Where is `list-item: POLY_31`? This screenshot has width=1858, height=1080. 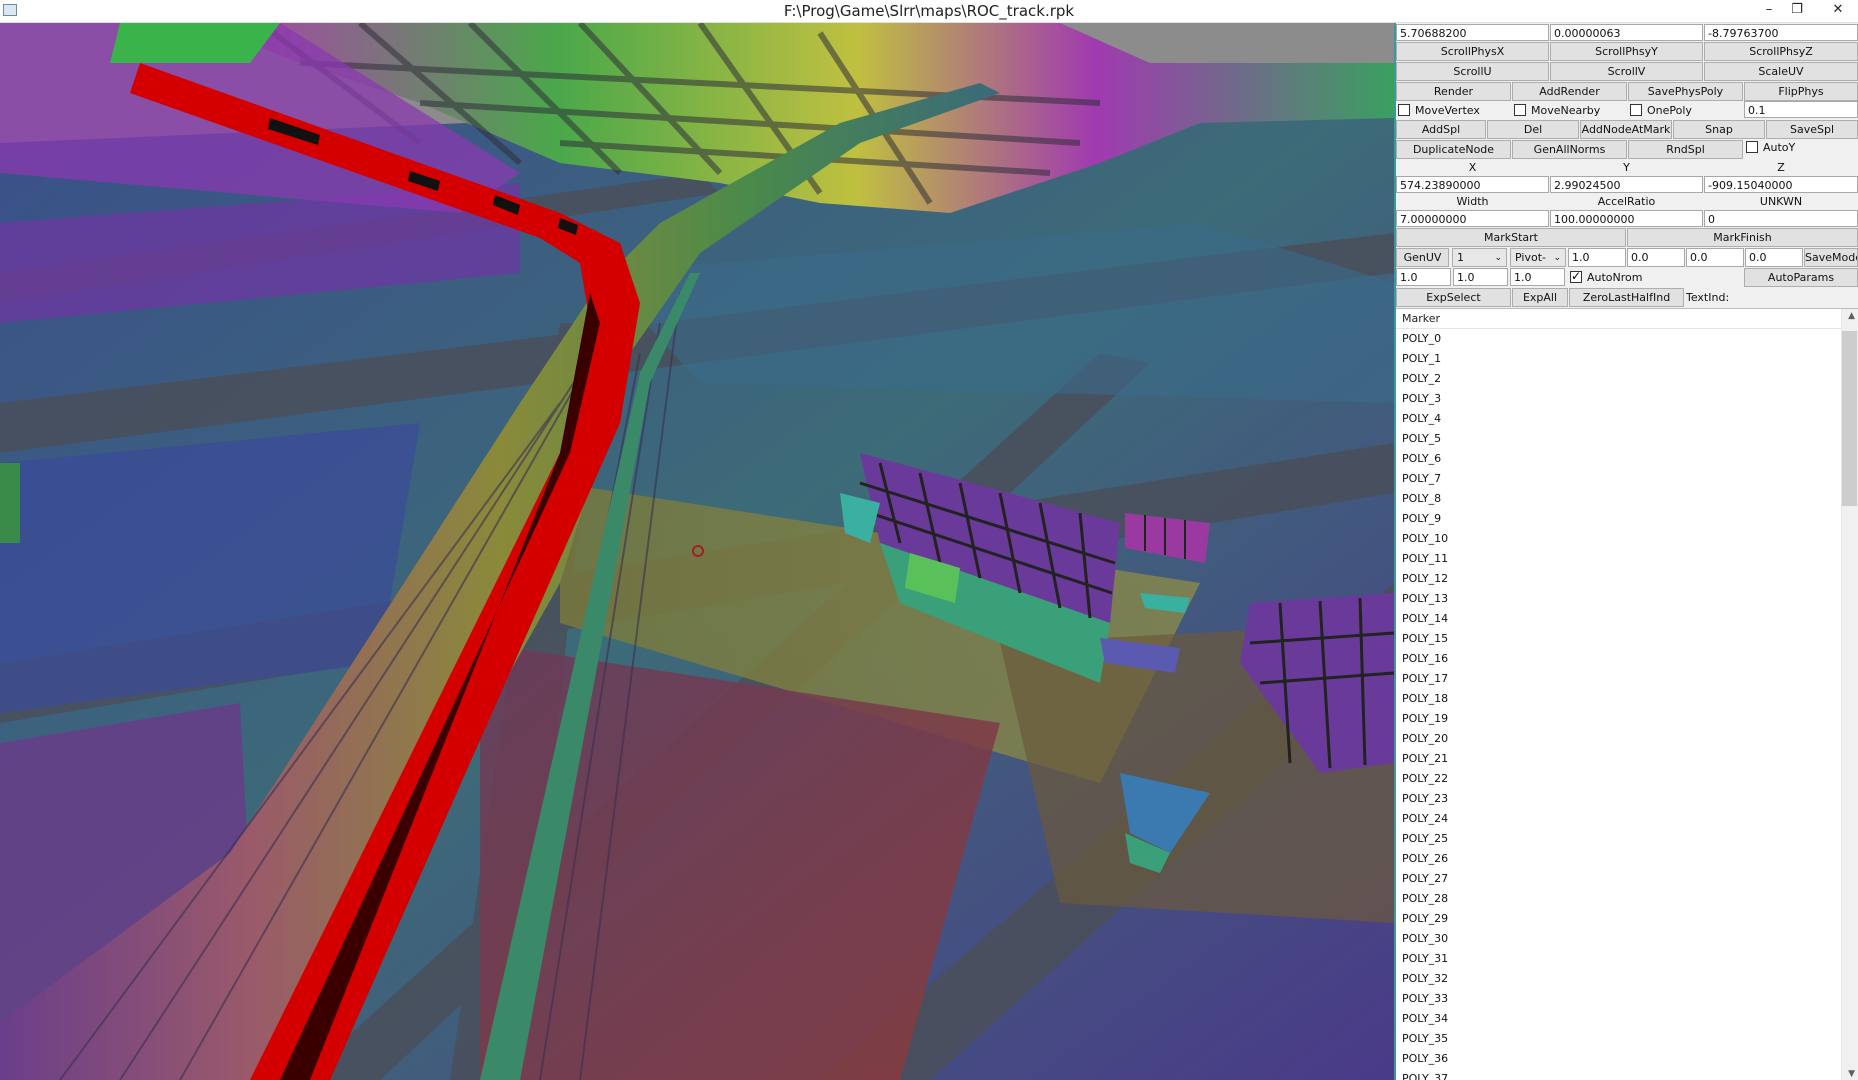 list-item: POLY_31 is located at coordinates (1627, 959).